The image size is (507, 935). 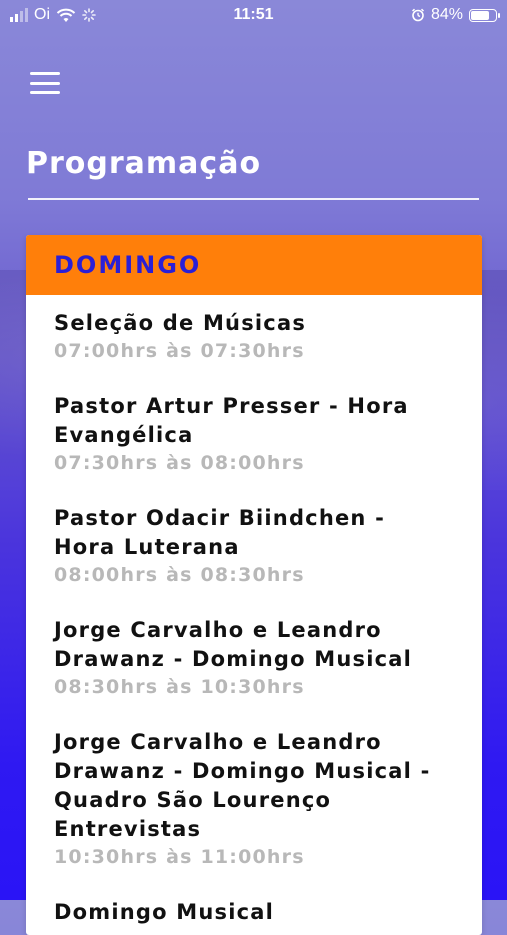 What do you see at coordinates (179, 351) in the screenshot?
I see `program-time: 07:00hrs às 07:30hrs` at bounding box center [179, 351].